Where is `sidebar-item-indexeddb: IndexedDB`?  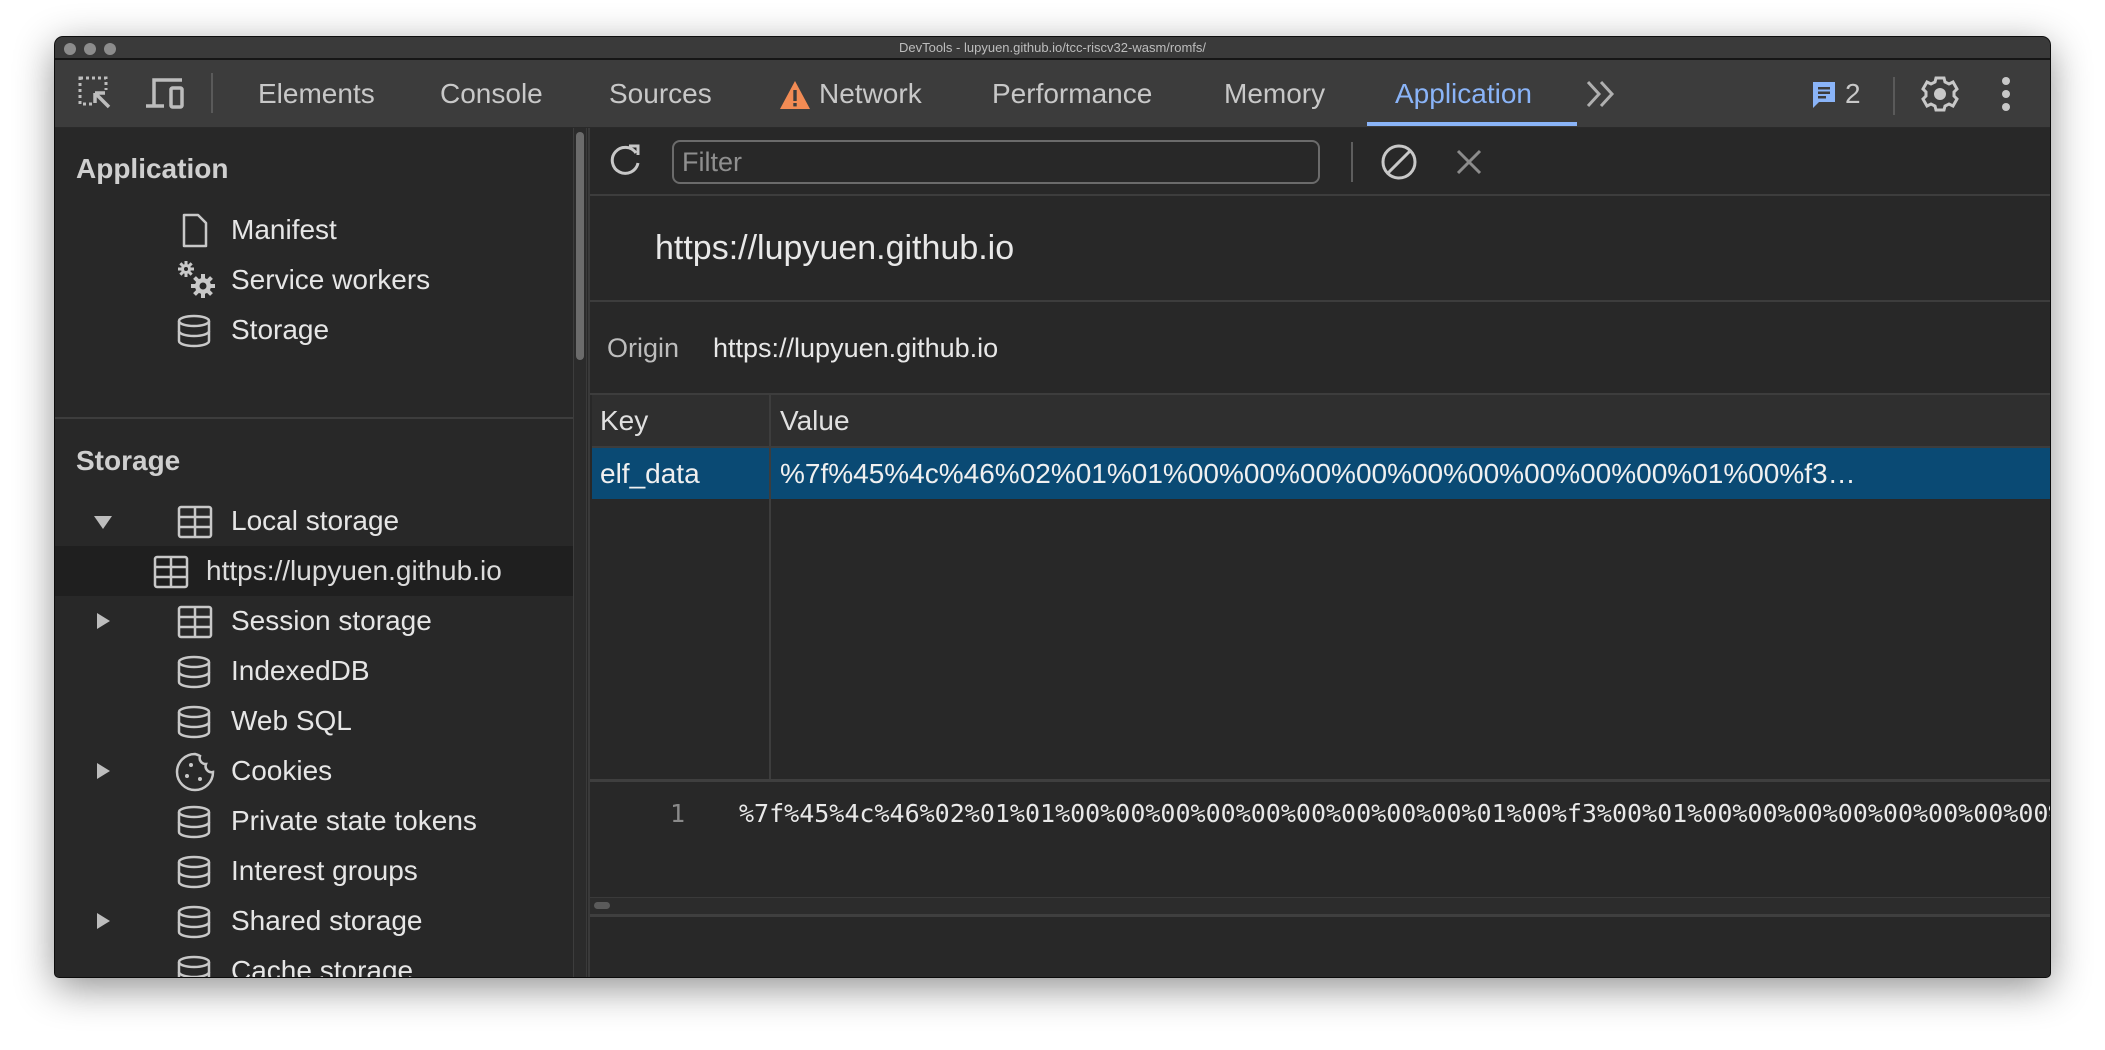
sidebar-item-indexeddb: IndexedDB is located at coordinates (314, 671).